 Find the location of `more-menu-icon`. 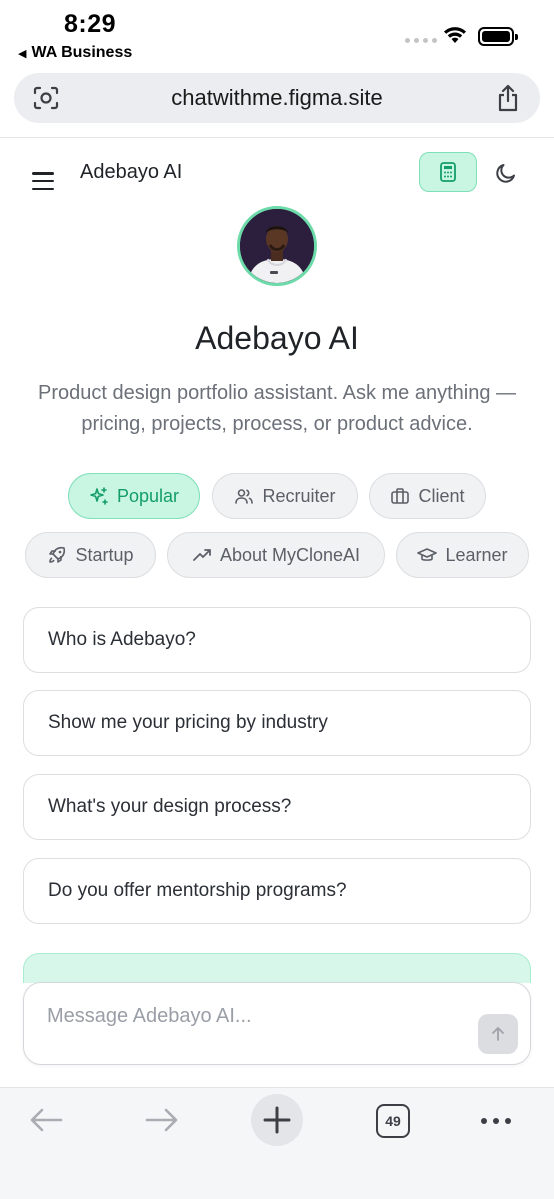

more-menu-icon is located at coordinates (496, 1121).